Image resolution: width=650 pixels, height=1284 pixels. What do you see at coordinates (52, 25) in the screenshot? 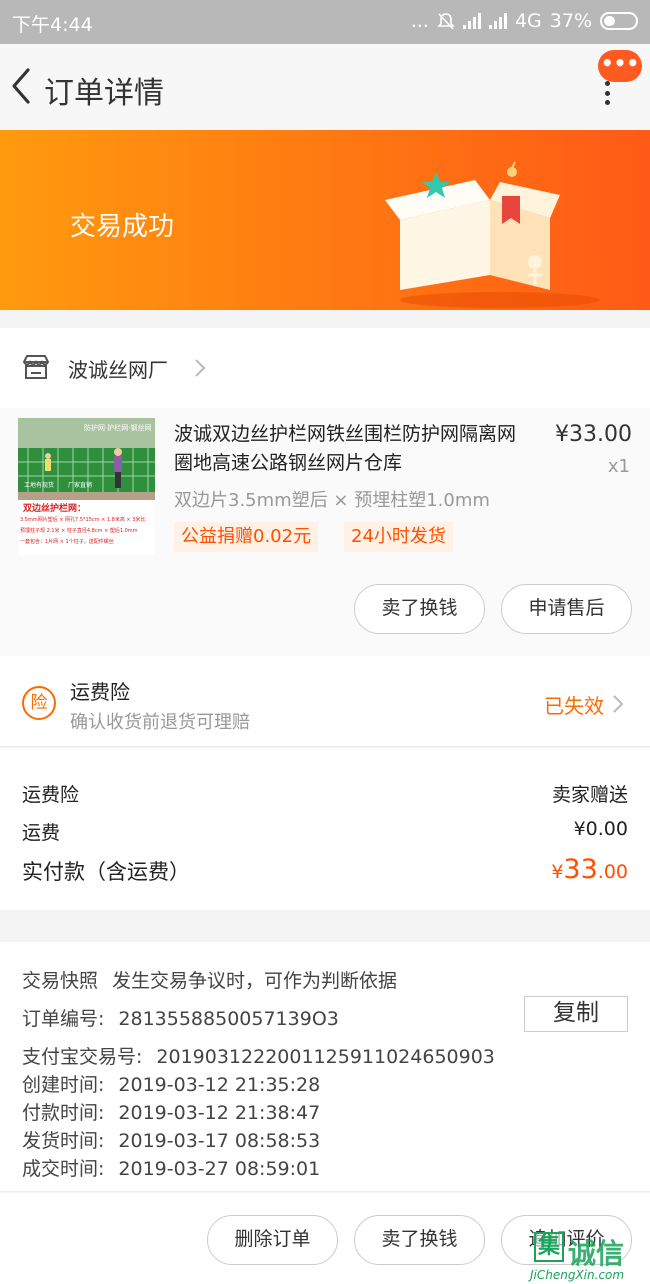
I see `status-time: 下午4:44` at bounding box center [52, 25].